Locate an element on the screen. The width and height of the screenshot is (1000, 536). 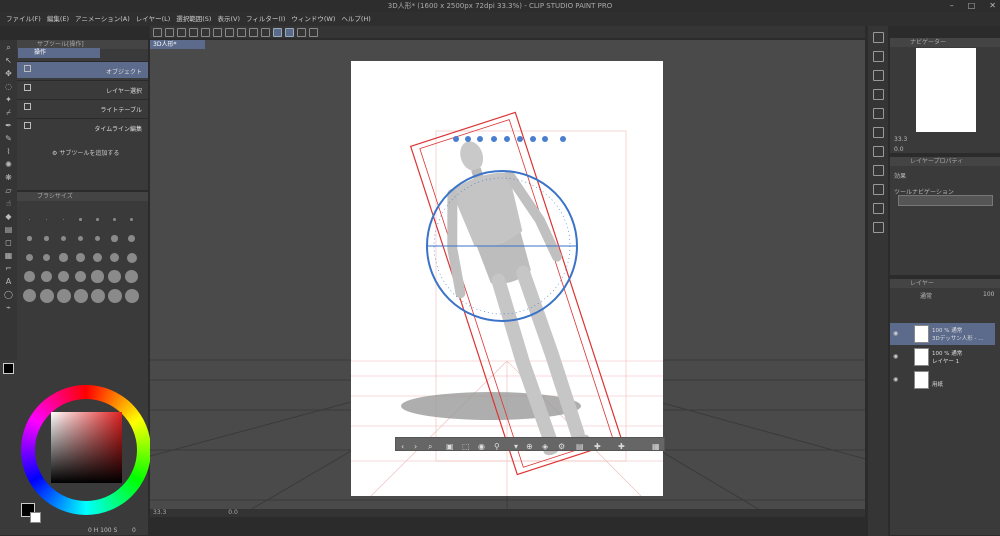
text-tool-icon: A is located at coordinates (8, 282).